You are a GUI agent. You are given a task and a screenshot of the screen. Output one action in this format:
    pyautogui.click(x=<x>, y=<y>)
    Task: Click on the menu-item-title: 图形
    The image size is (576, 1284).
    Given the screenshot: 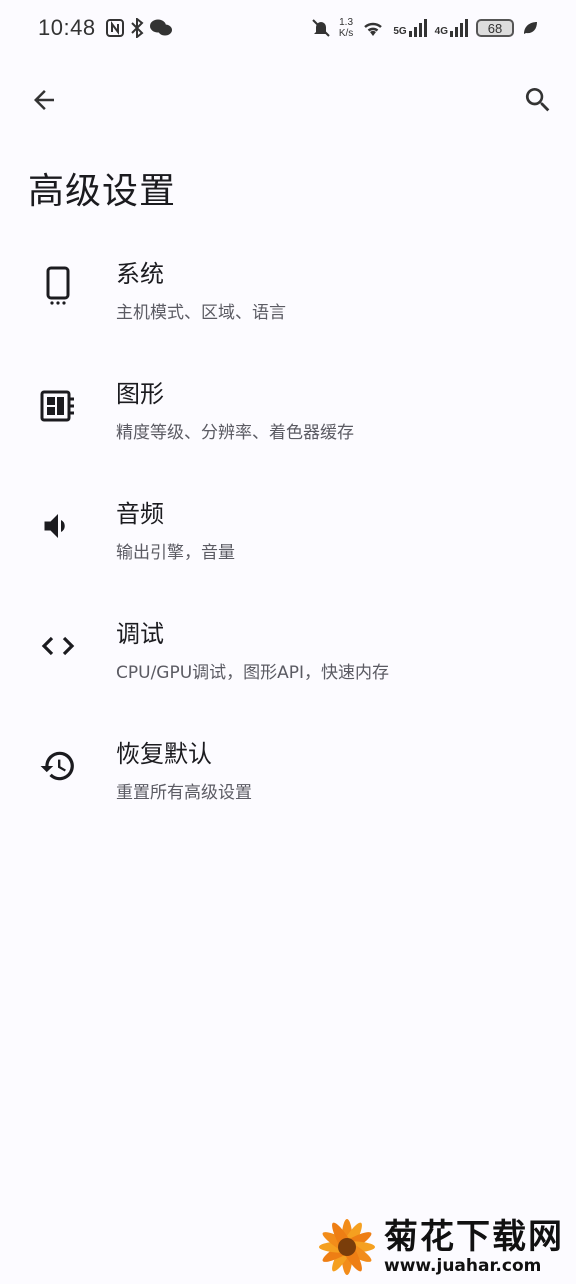 What is the action you would take?
    pyautogui.click(x=140, y=394)
    